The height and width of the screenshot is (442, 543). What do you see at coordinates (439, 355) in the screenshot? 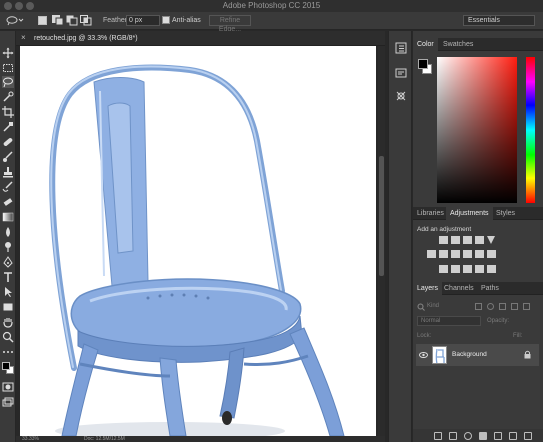
I see `layer-thumbnail` at bounding box center [439, 355].